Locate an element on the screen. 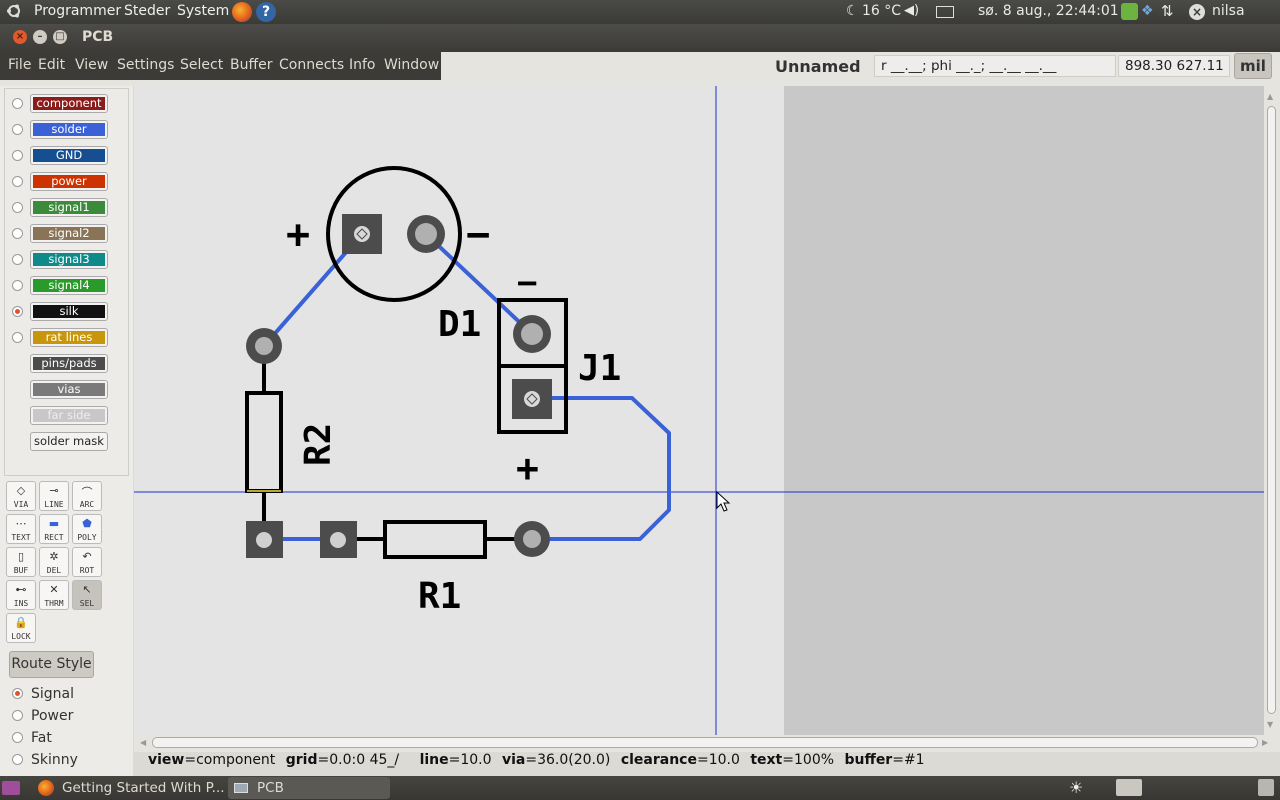 The width and height of the screenshot is (1280, 800). close-window-icon: × is located at coordinates (20, 37).